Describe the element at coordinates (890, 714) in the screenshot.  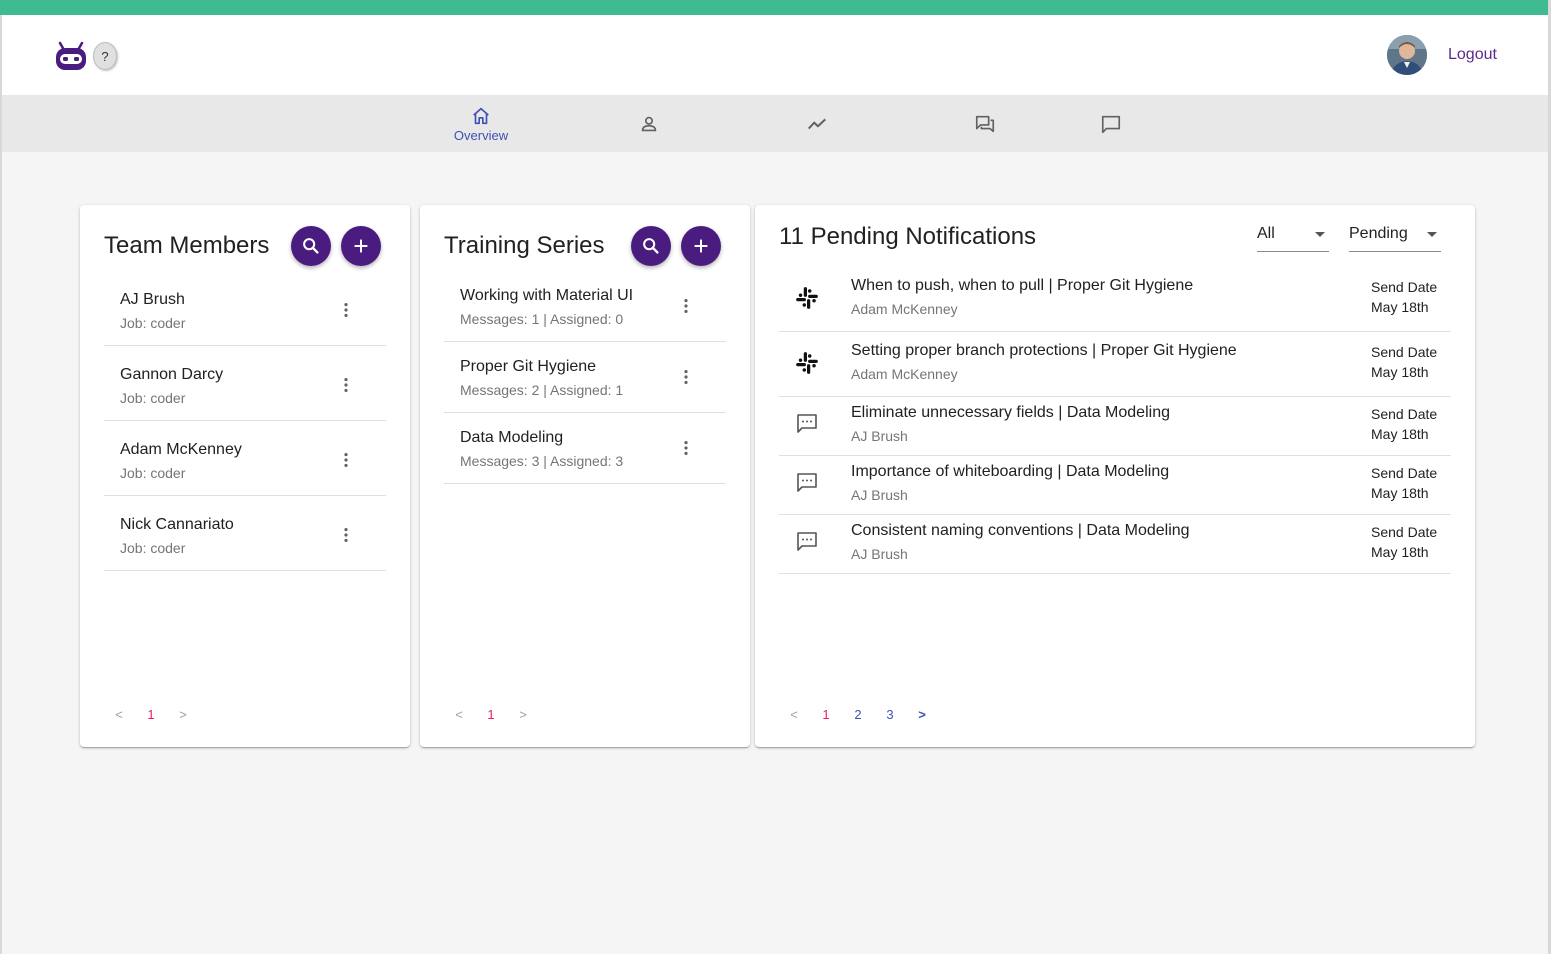
I see `pager-page-3: 3` at that location.